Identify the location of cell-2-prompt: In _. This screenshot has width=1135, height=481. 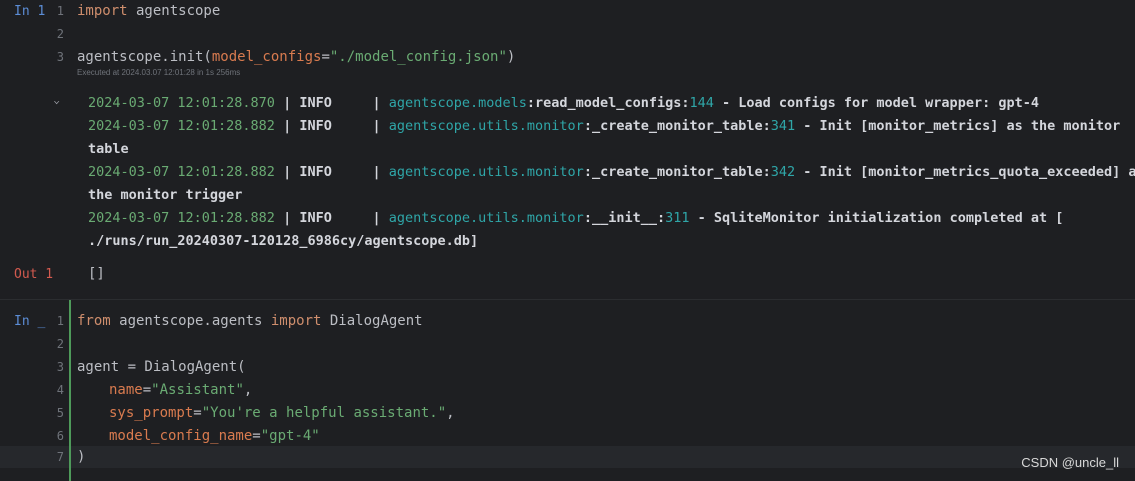
(30, 321).